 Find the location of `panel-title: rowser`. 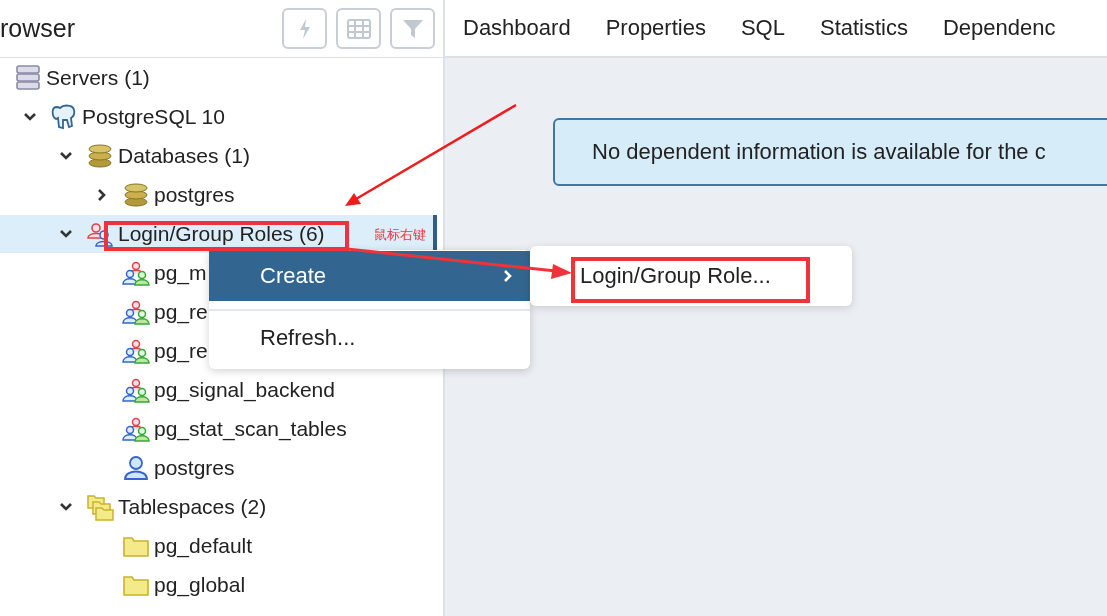

panel-title: rowser is located at coordinates (37, 28).